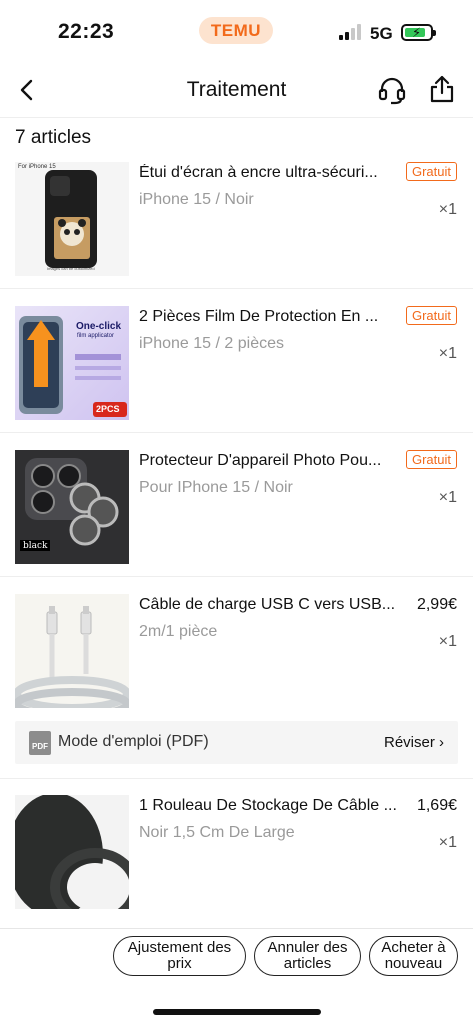 The height and width of the screenshot is (1024, 473). I want to click on item-variant: iPhone 15 / 2 pièces, so click(211, 343).